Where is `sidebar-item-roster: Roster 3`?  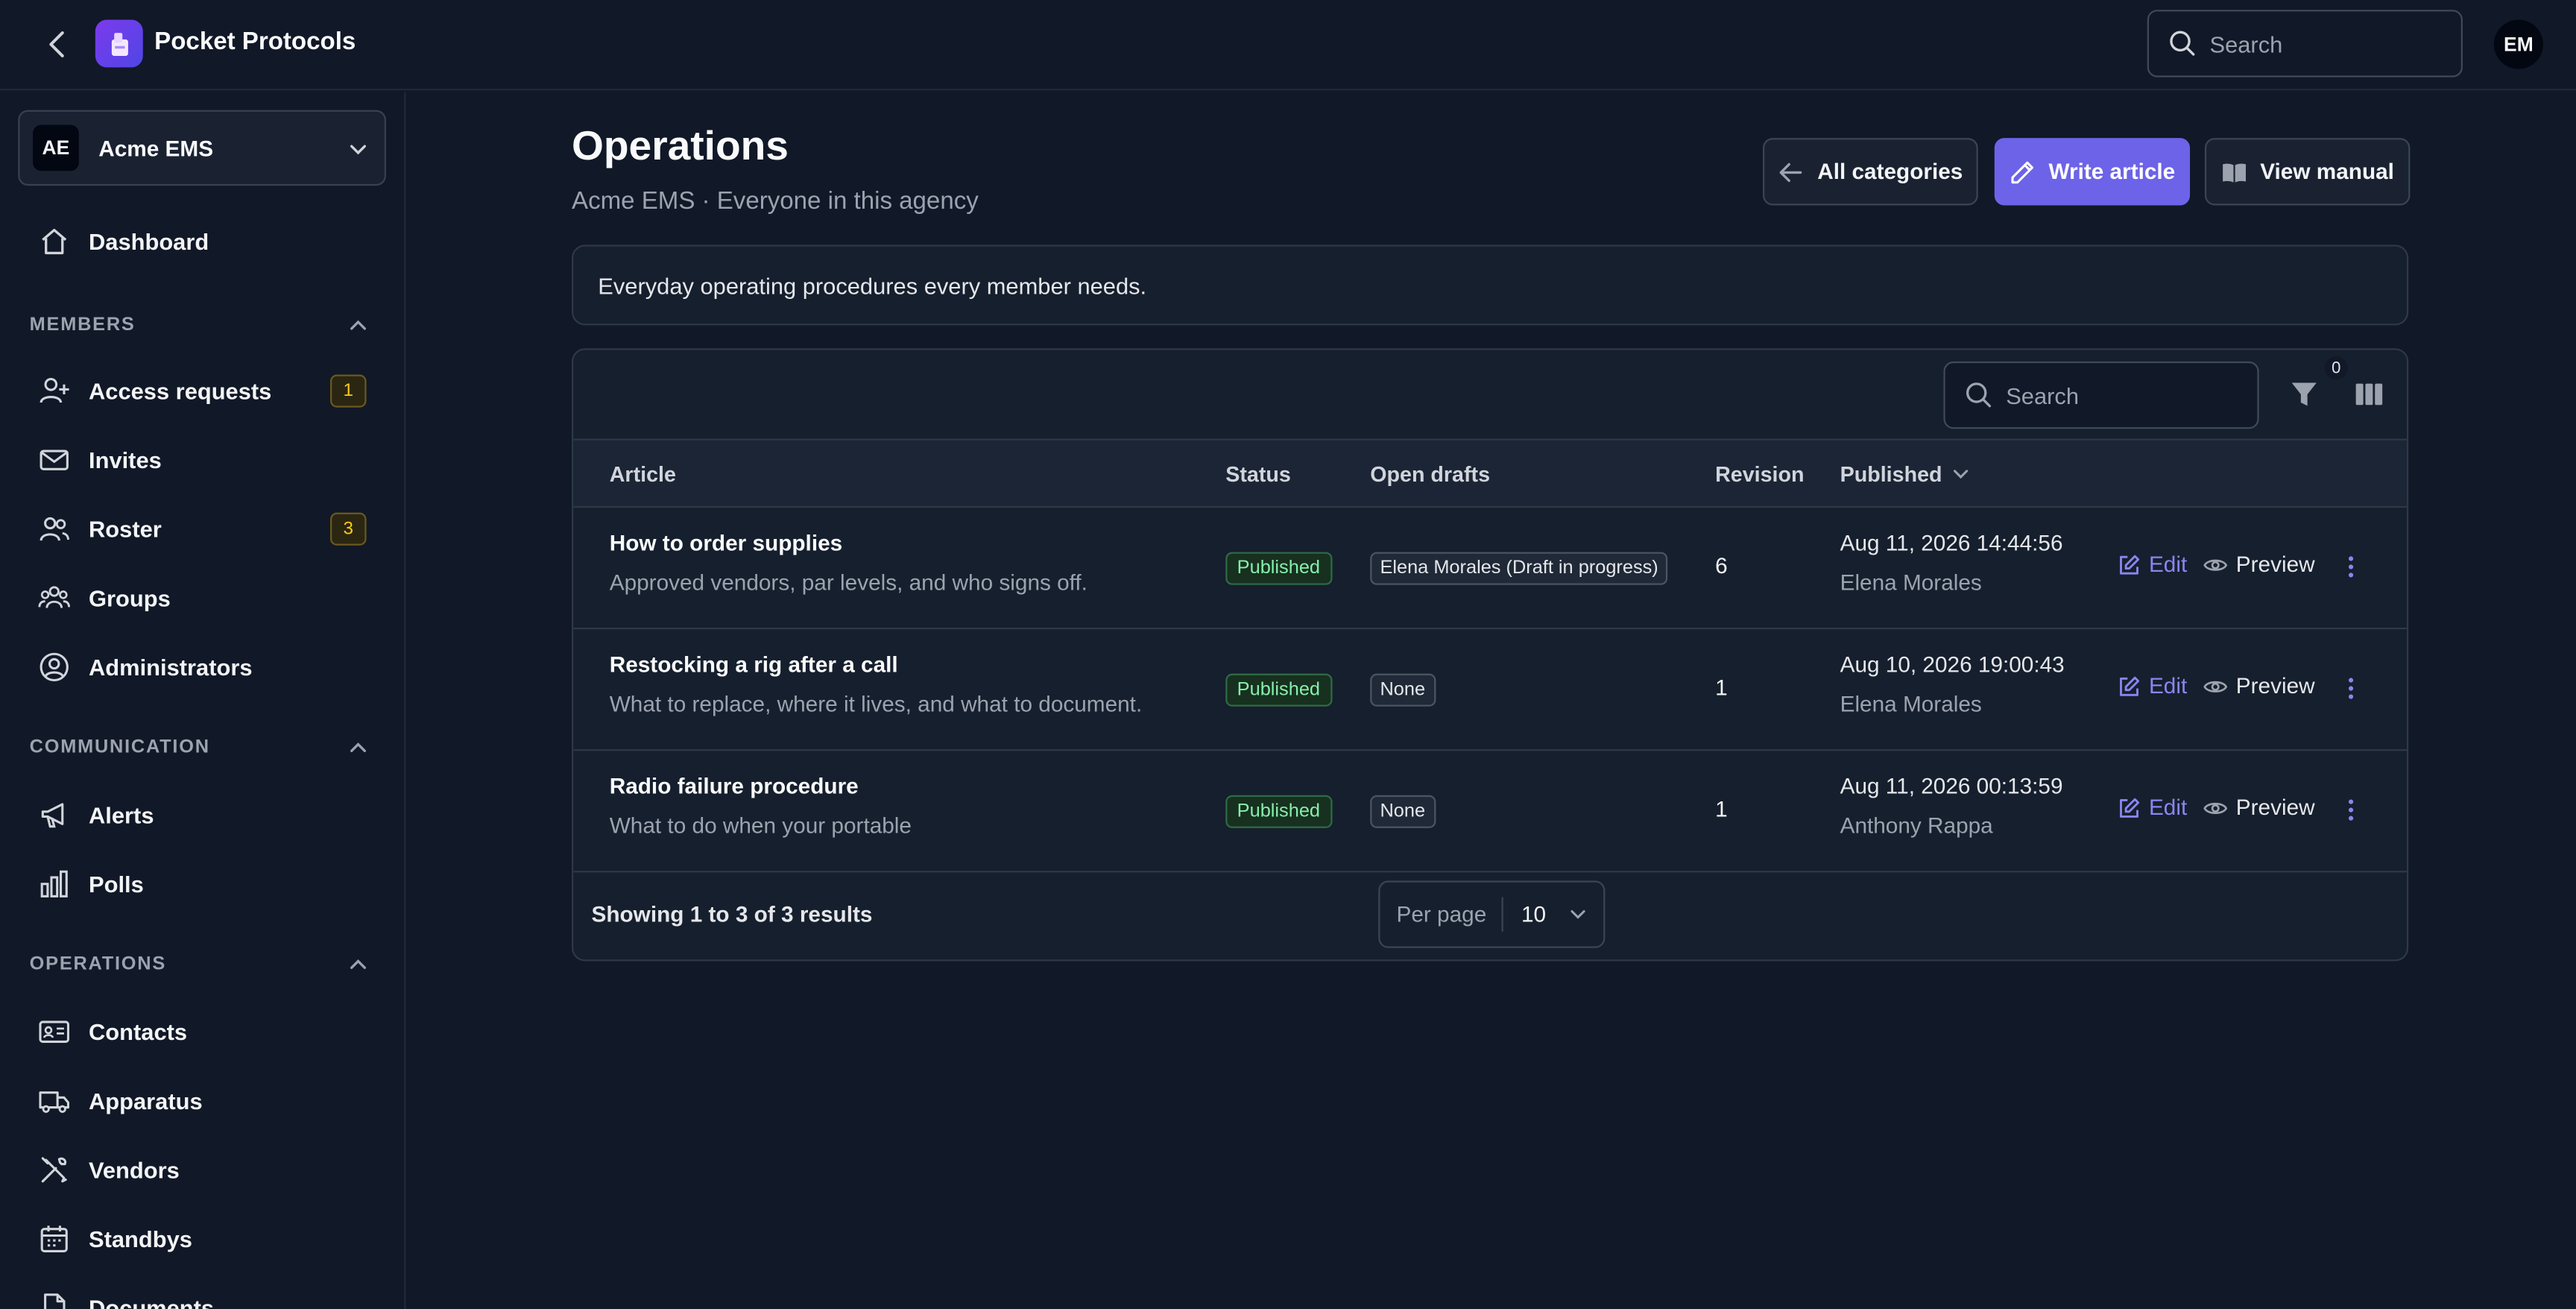
sidebar-item-roster: Roster 3 is located at coordinates (201, 529).